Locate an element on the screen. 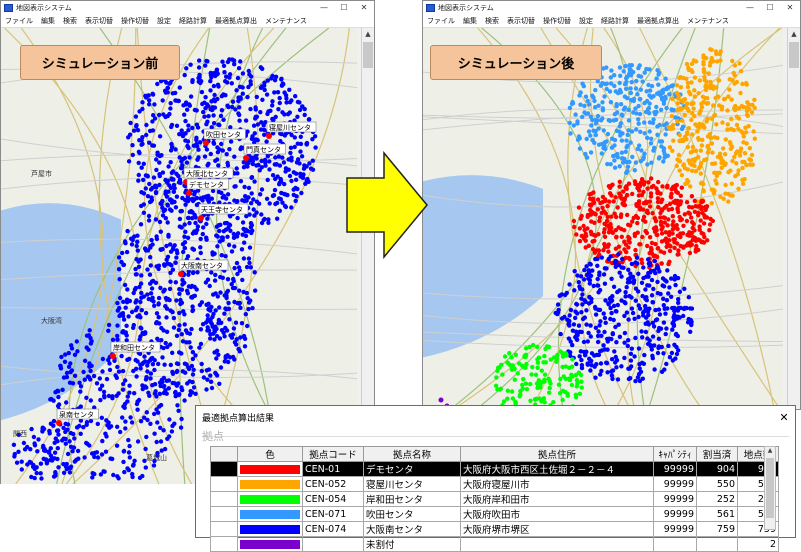  address-cell is located at coordinates (557, 544).